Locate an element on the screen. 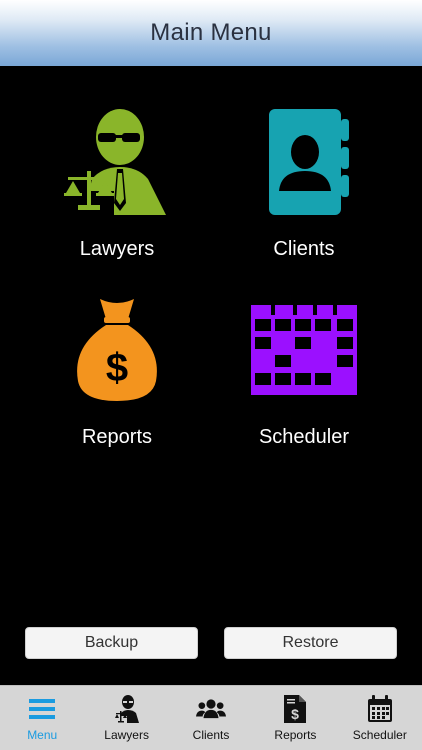 The image size is (422, 750). restore-button: Restore is located at coordinates (310, 643).